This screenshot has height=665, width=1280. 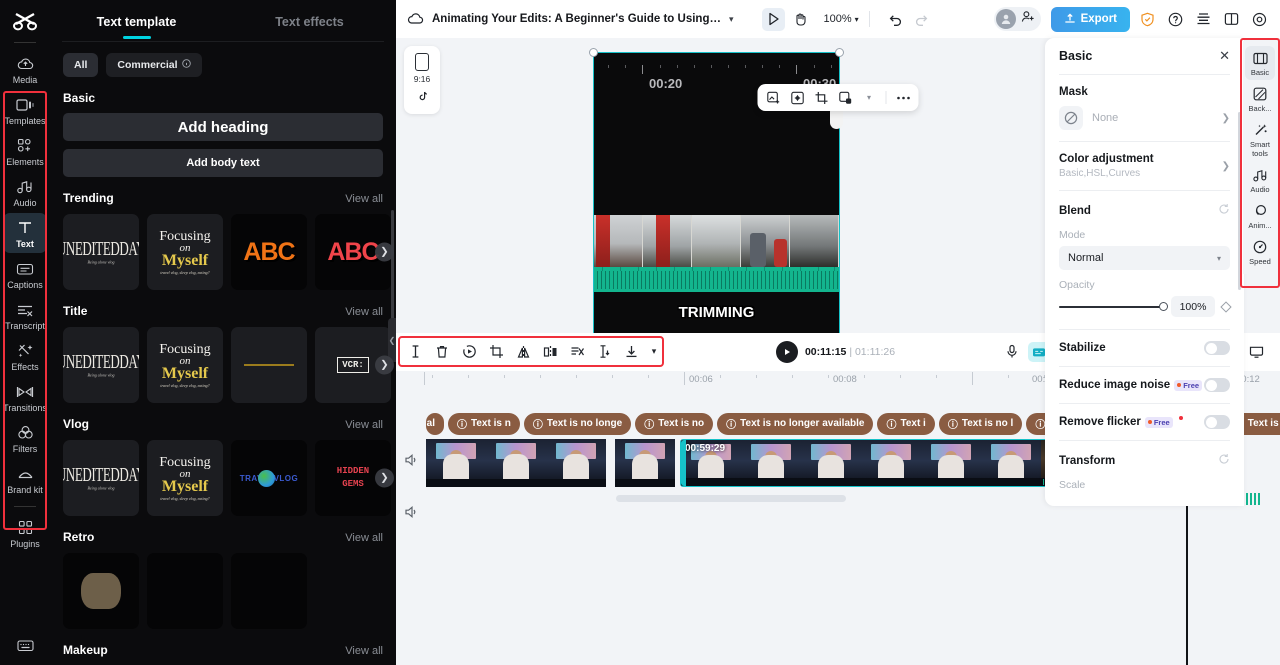 I want to click on text-clip: ⓘ Text is no l, so click(x=980, y=423).